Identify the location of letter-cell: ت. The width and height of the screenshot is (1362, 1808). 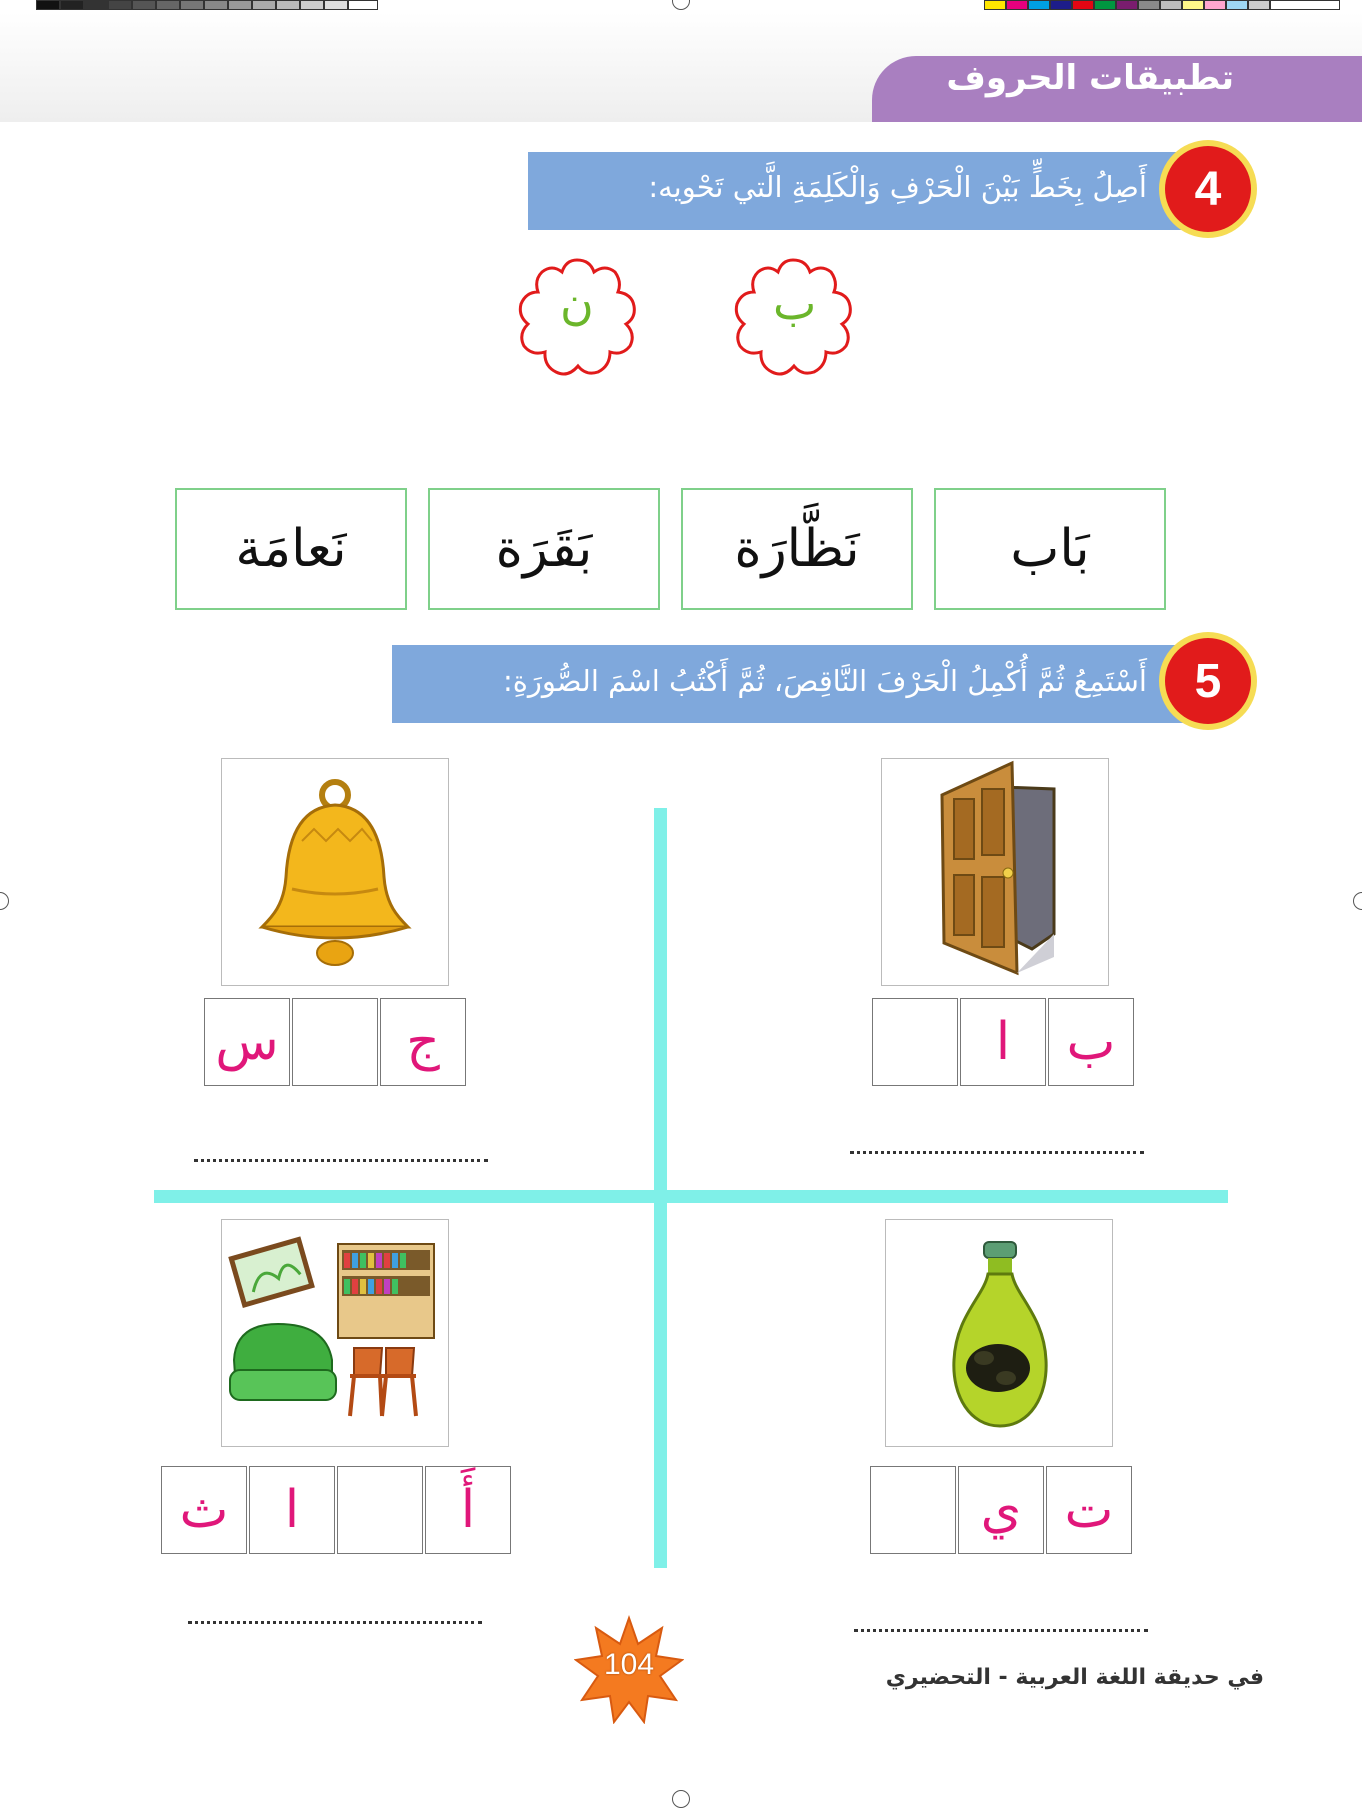
(1089, 1510).